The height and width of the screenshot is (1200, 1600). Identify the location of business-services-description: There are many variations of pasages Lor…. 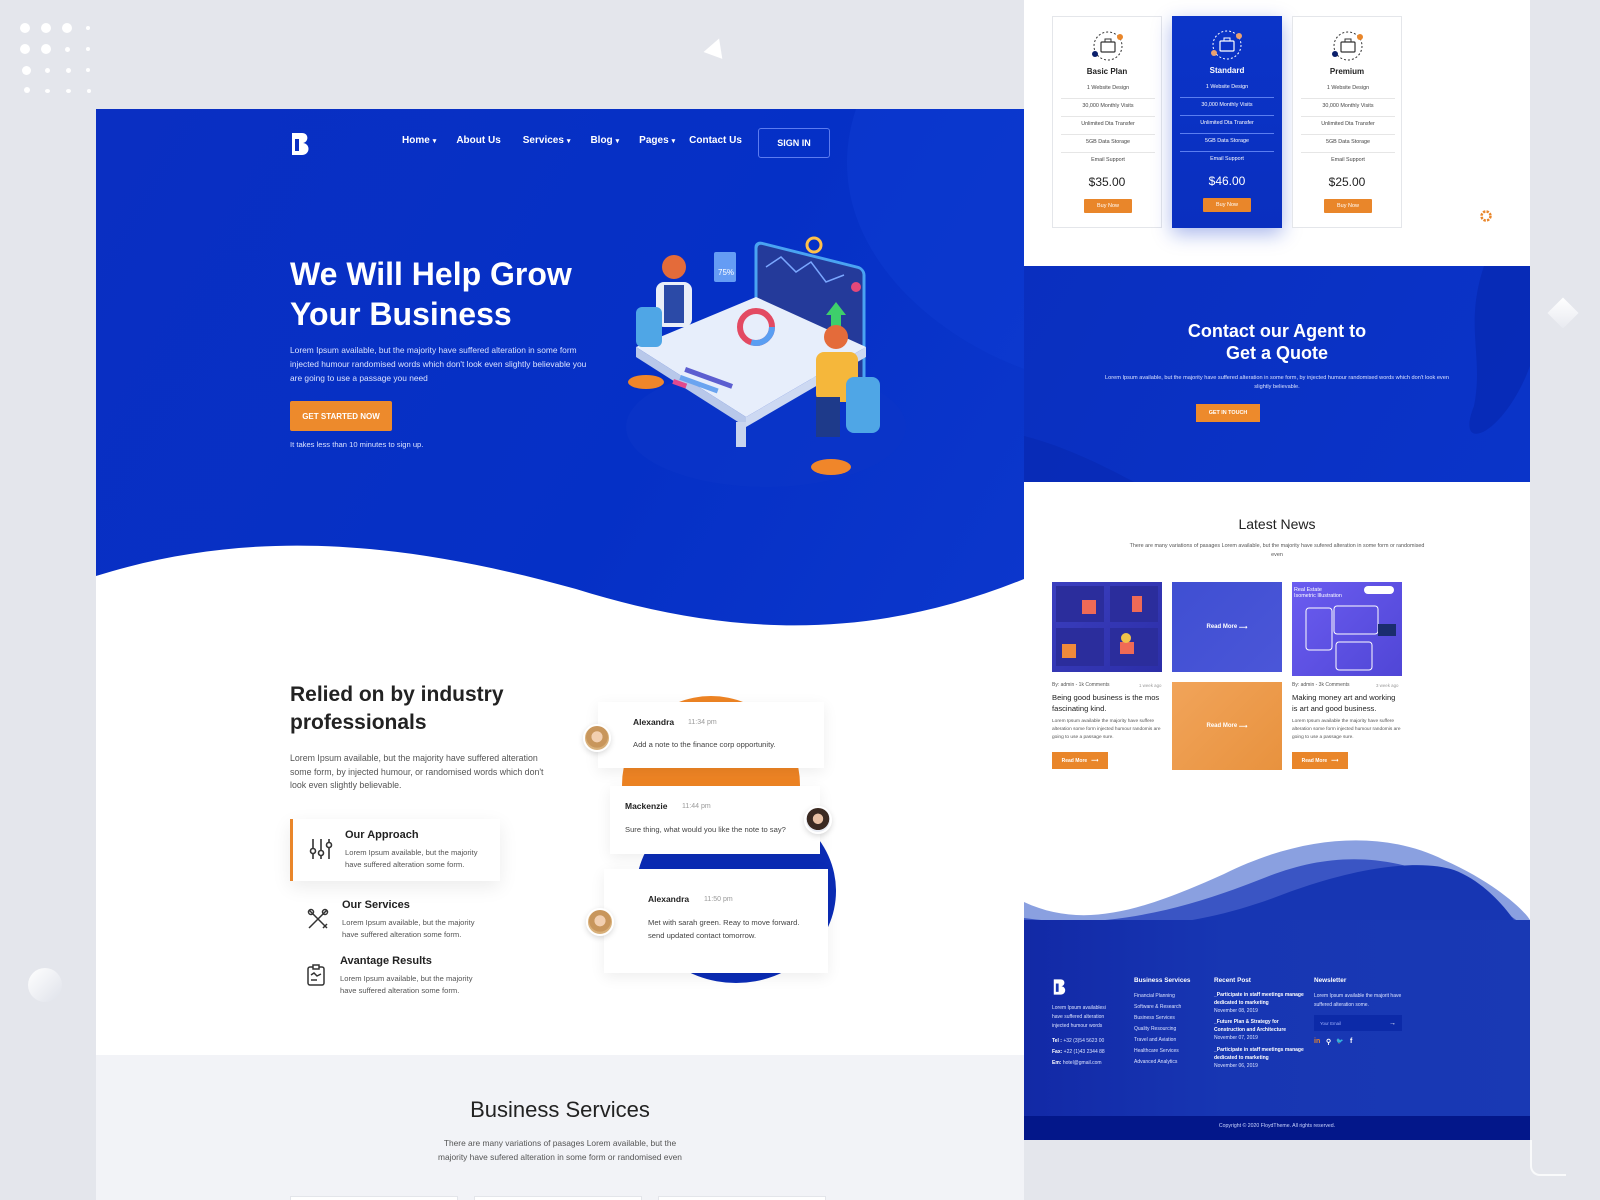
(560, 1150).